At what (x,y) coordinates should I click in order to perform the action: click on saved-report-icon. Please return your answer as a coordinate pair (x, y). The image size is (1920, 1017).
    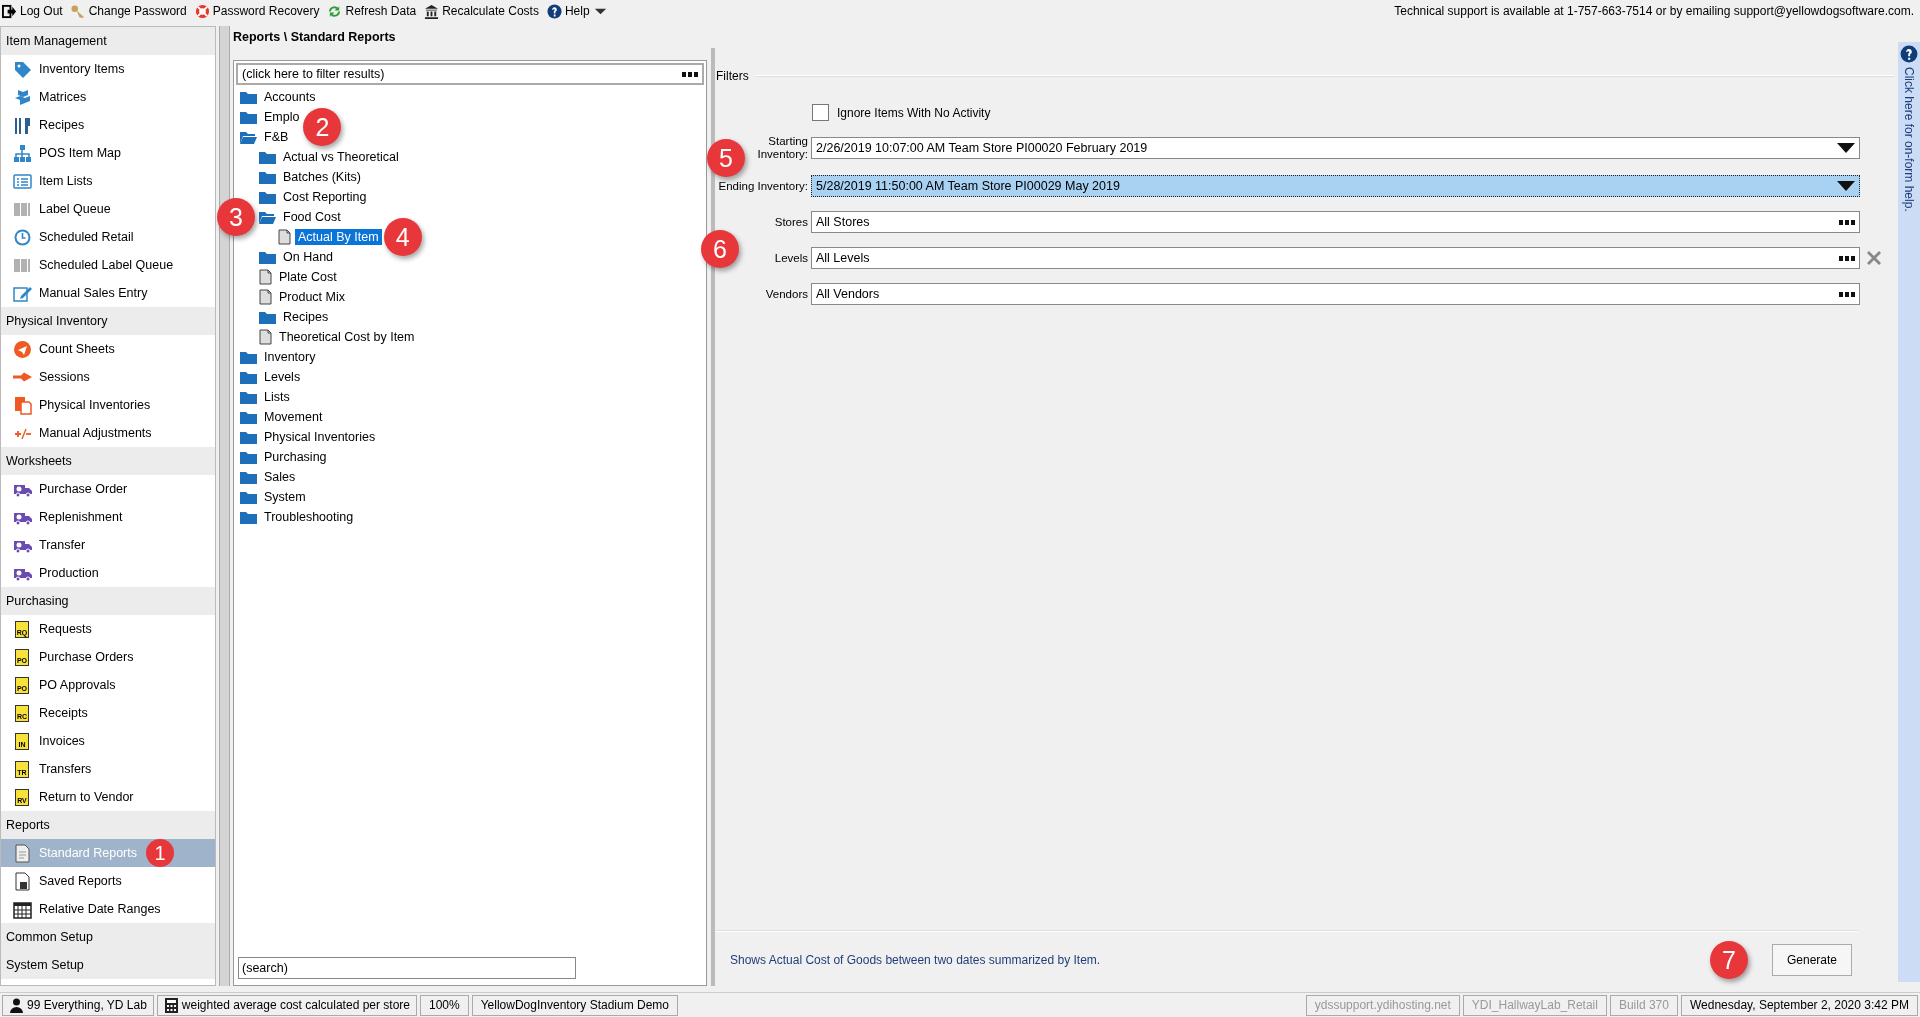
    Looking at the image, I should click on (22, 881).